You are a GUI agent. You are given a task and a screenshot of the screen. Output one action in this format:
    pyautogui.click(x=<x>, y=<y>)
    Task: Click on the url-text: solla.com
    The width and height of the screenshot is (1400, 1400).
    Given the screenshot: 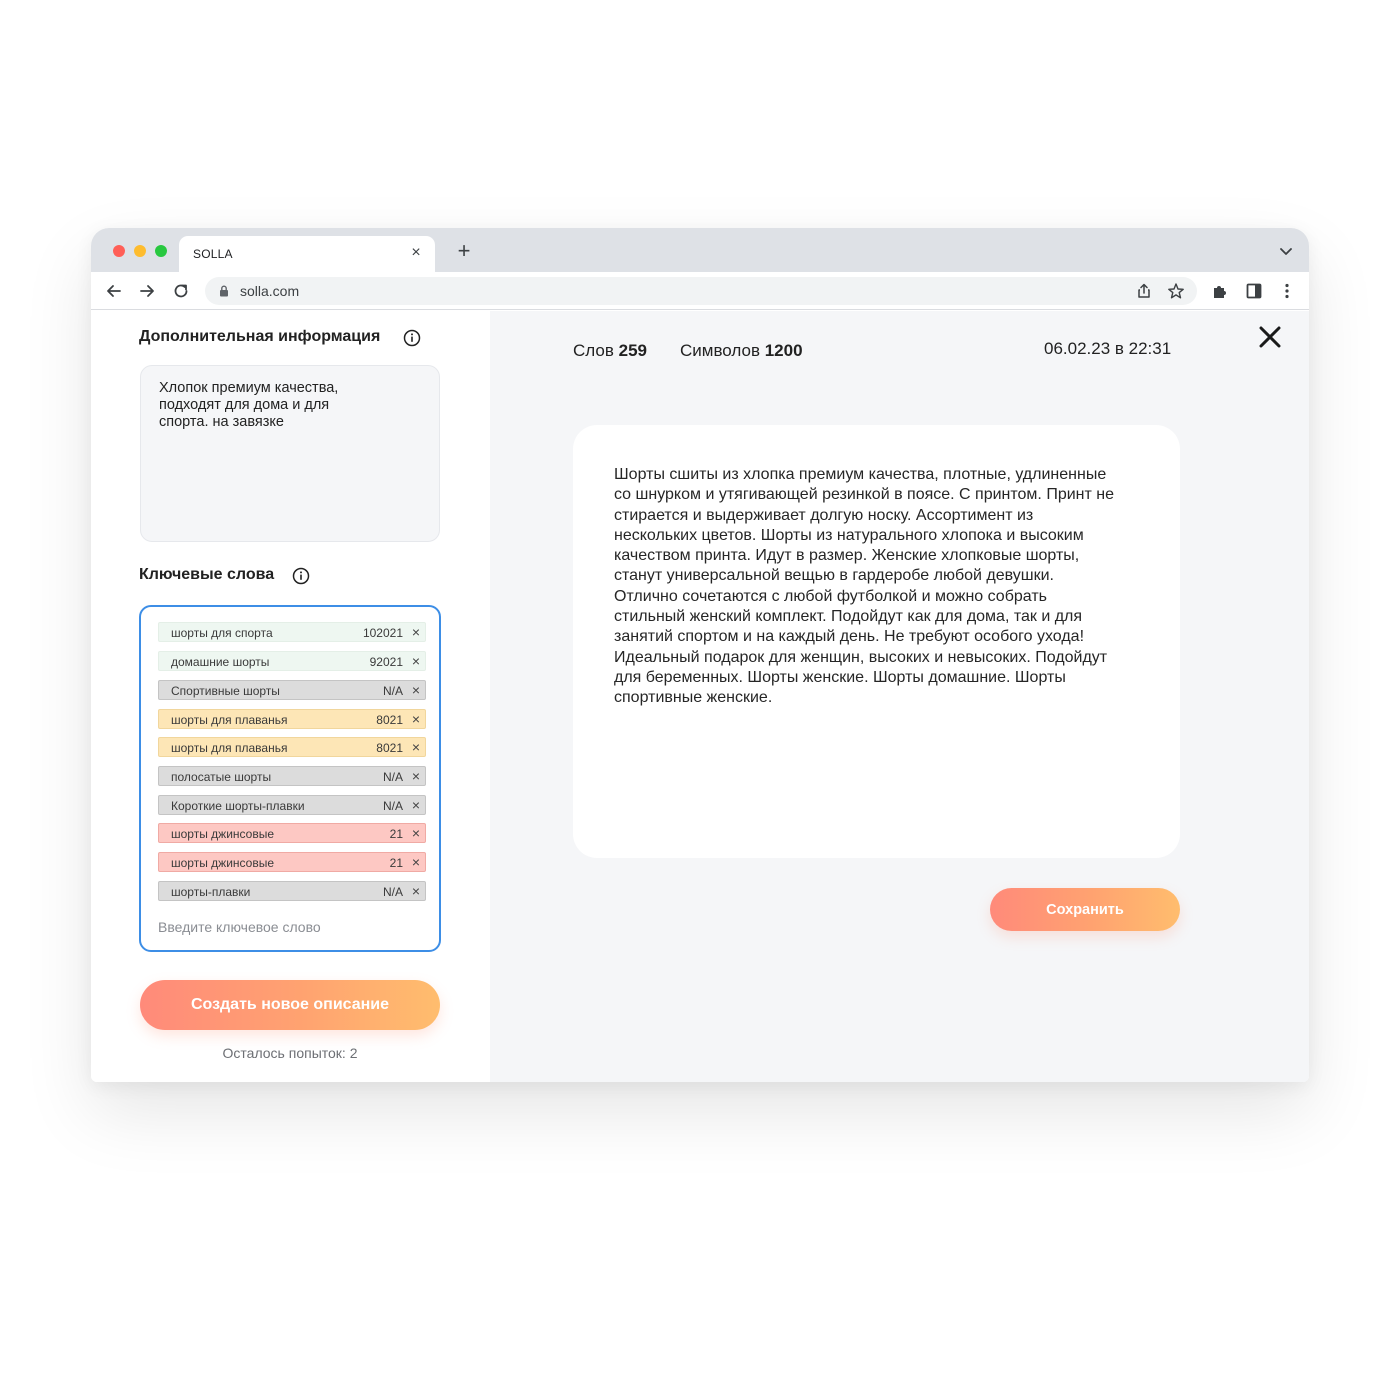 What is the action you would take?
    pyautogui.click(x=270, y=291)
    